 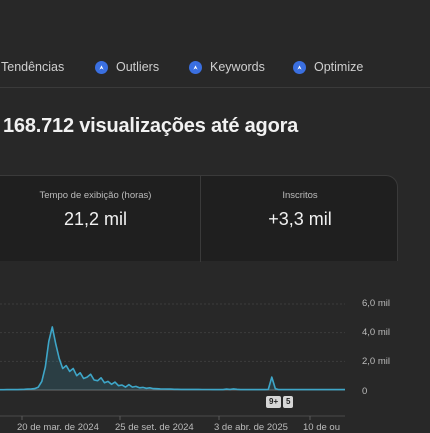 I want to click on y-tick-label: 0, so click(x=365, y=391).